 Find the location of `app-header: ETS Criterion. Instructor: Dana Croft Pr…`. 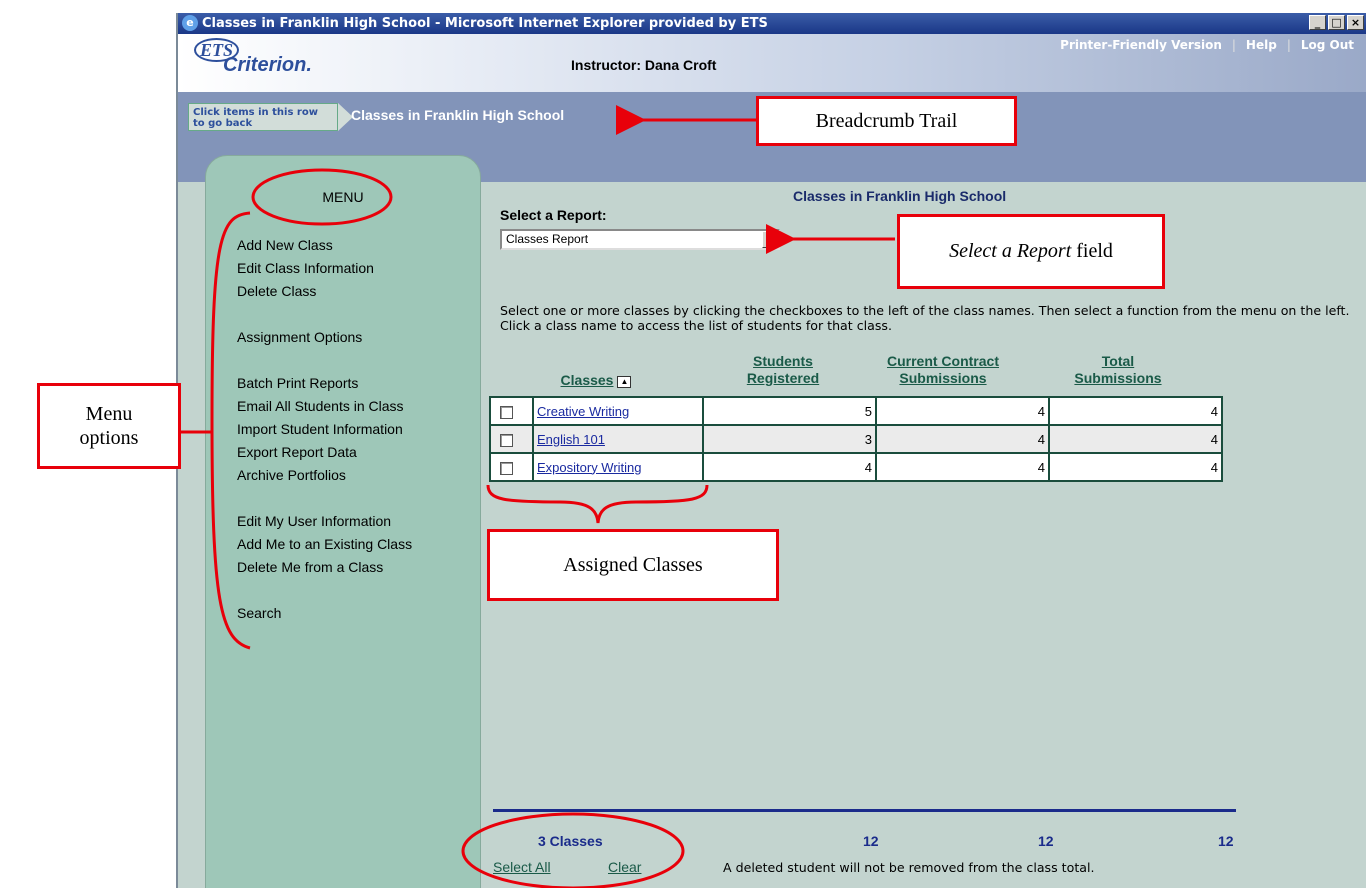

app-header: ETS Criterion. Instructor: Dana Croft Pr… is located at coordinates (772, 63).